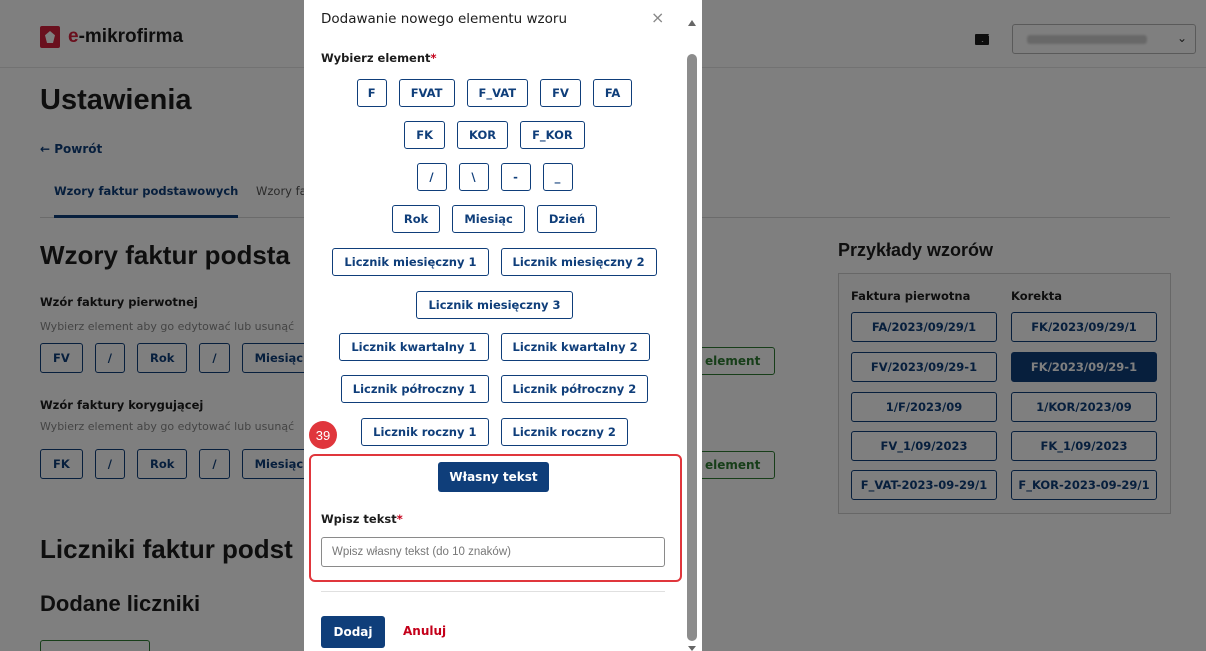 This screenshot has width=1206, height=651. I want to click on element-button-underscore: _, so click(557, 177).